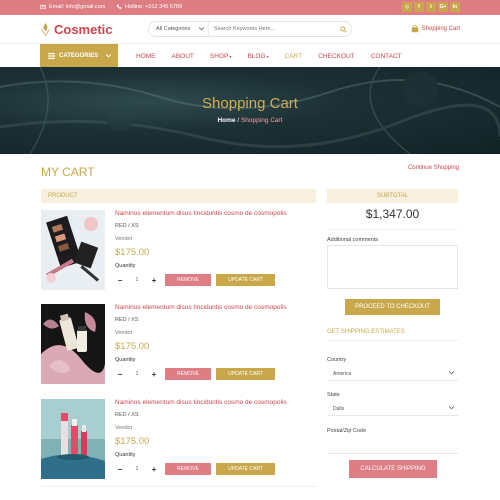 The width and height of the screenshot is (500, 500). Describe the element at coordinates (347, 431) in the screenshot. I see `zip-label: Postal/Zip Code` at that location.